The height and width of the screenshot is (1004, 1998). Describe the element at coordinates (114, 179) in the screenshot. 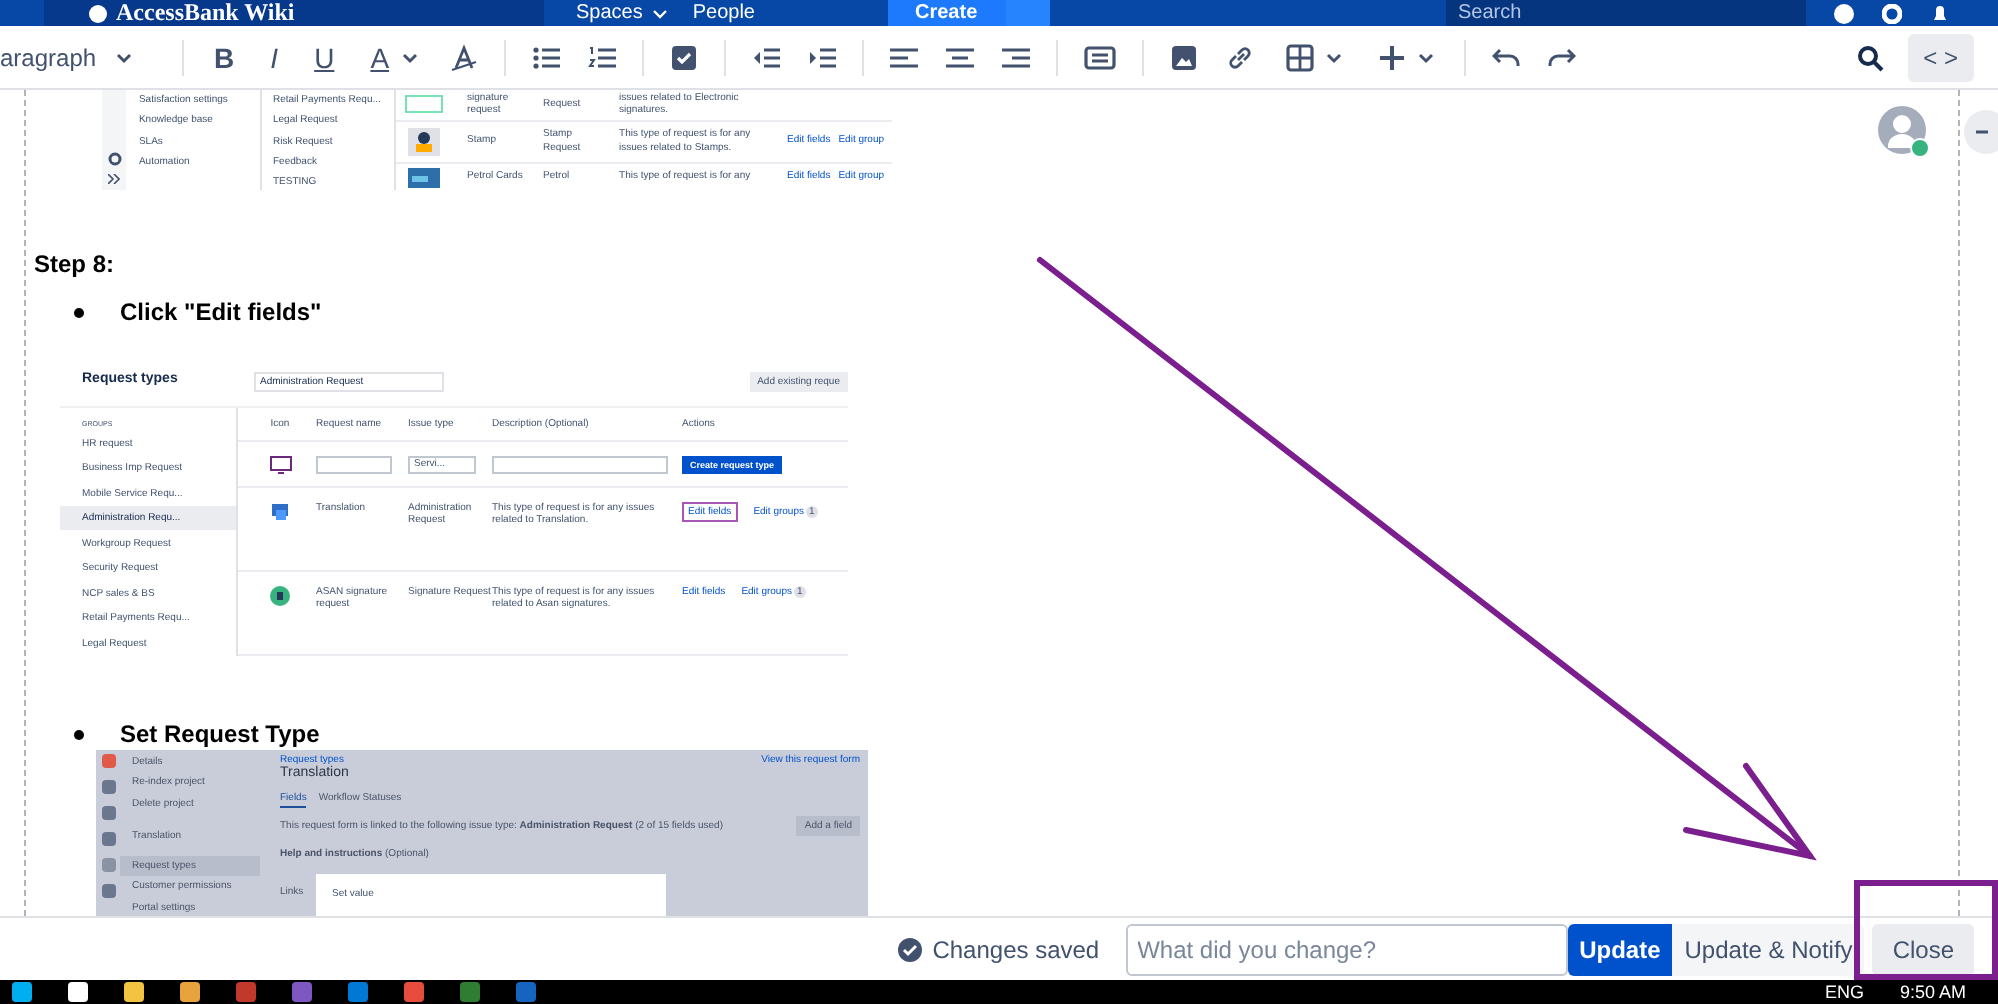

I see `double-chevron-icon` at that location.